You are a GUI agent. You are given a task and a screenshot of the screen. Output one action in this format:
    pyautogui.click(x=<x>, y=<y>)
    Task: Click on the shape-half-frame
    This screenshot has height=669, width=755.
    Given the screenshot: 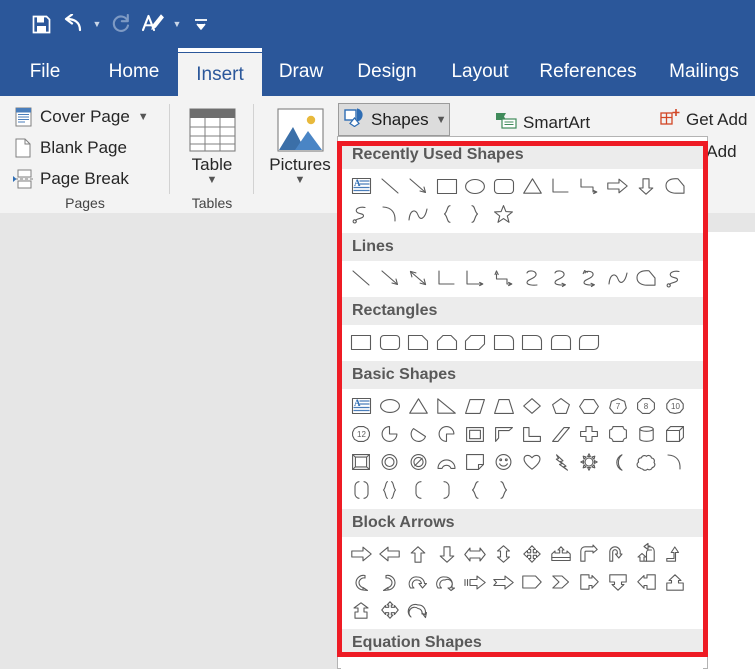 What is the action you would take?
    pyautogui.click(x=504, y=434)
    